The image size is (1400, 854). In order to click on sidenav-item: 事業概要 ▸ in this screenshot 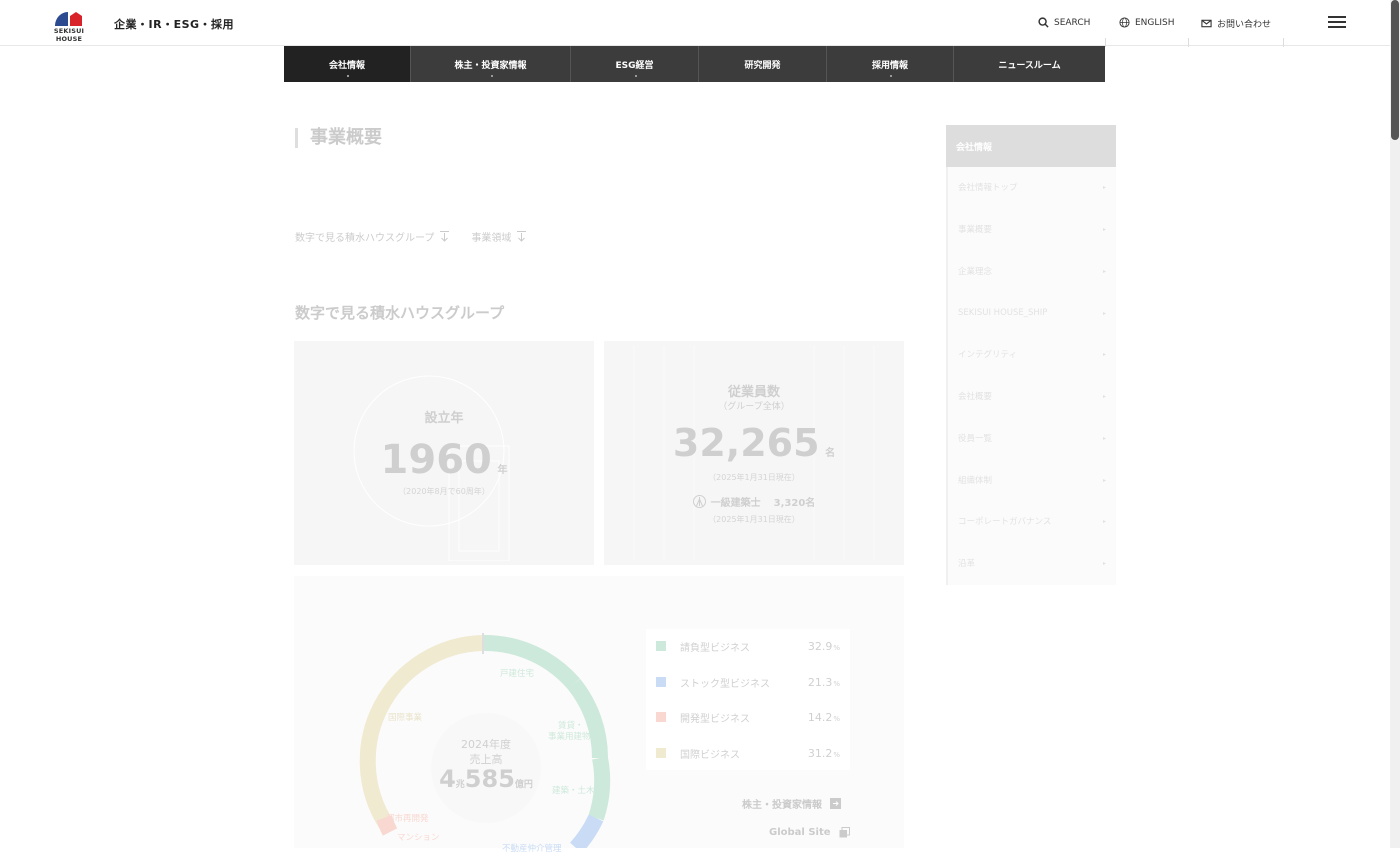, I will do `click(1032, 229)`.